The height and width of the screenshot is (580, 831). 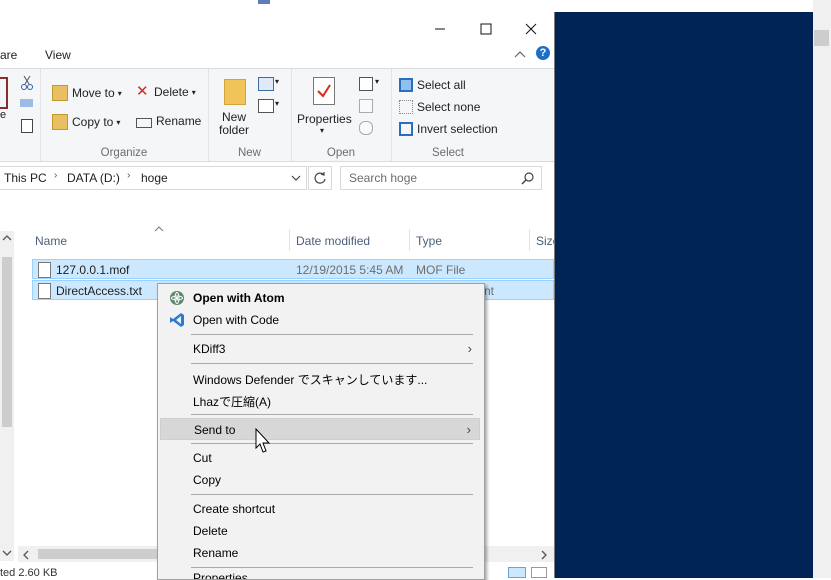 What do you see at coordinates (320, 400) in the screenshot?
I see `menu-item-lhaz: Lhazで圧縮(A)` at bounding box center [320, 400].